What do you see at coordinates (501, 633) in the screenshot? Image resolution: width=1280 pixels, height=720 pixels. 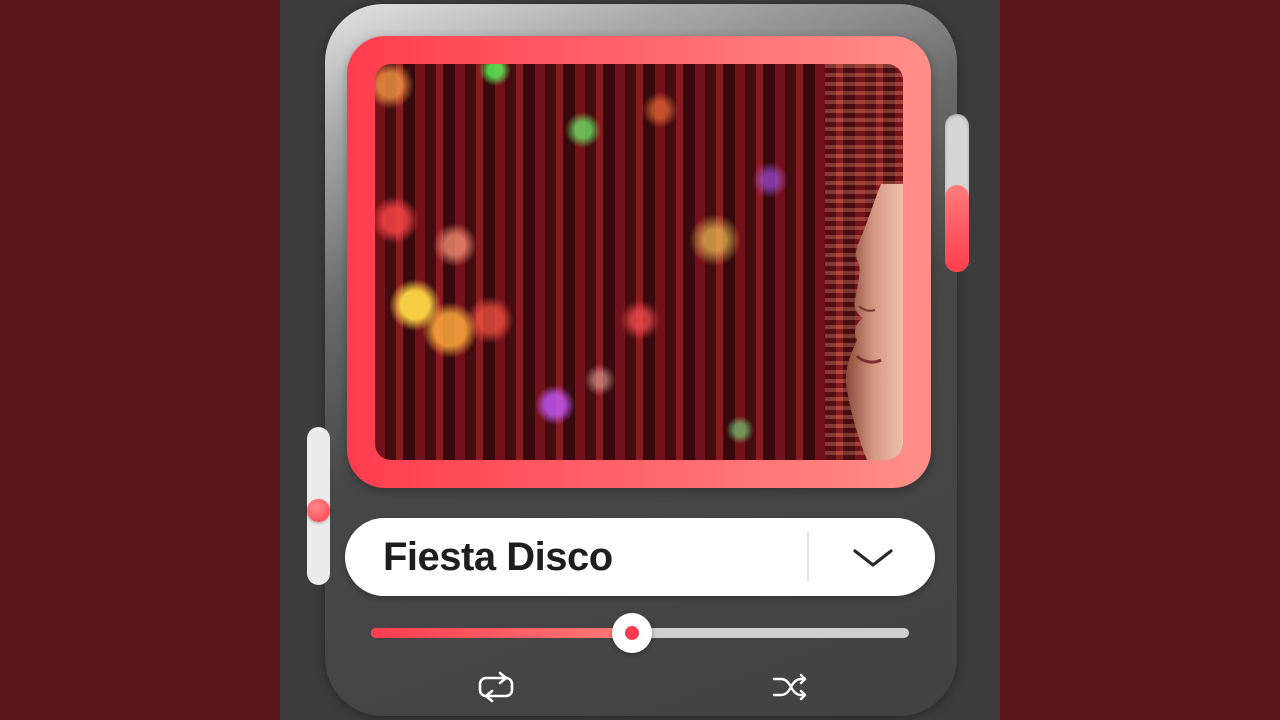 I see `progress-fill` at bounding box center [501, 633].